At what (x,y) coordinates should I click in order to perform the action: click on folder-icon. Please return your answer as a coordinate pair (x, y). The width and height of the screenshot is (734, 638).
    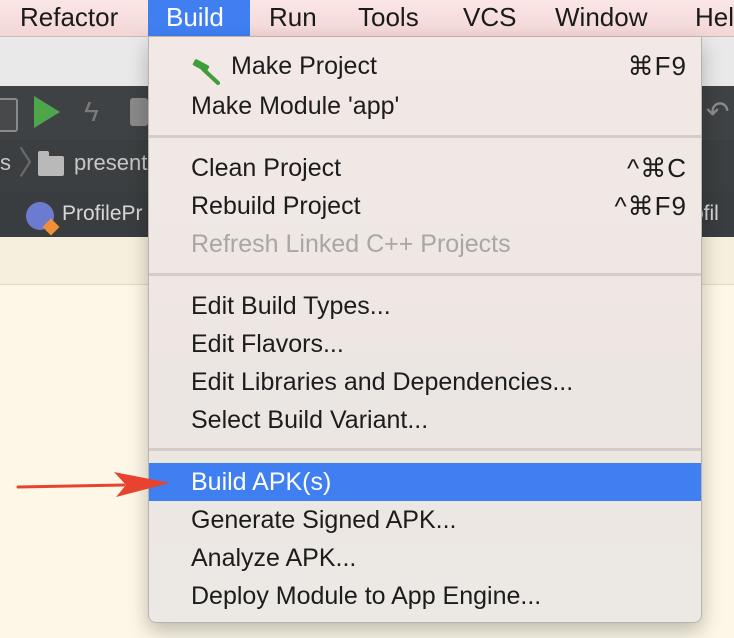
    Looking at the image, I should click on (51, 163).